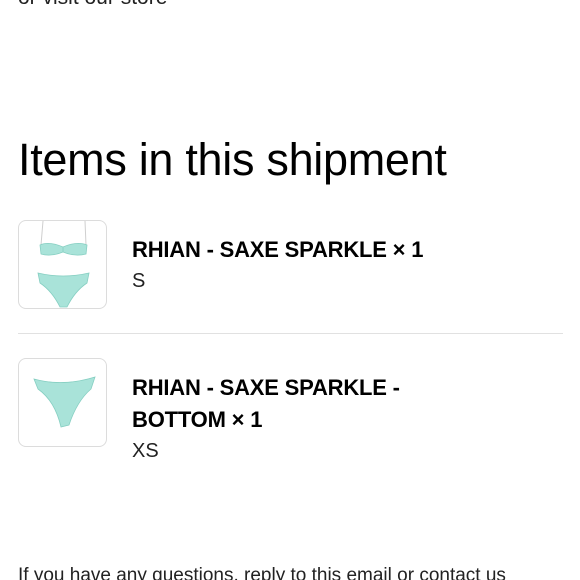  What do you see at coordinates (139, 281) in the screenshot?
I see `item-variant: S` at bounding box center [139, 281].